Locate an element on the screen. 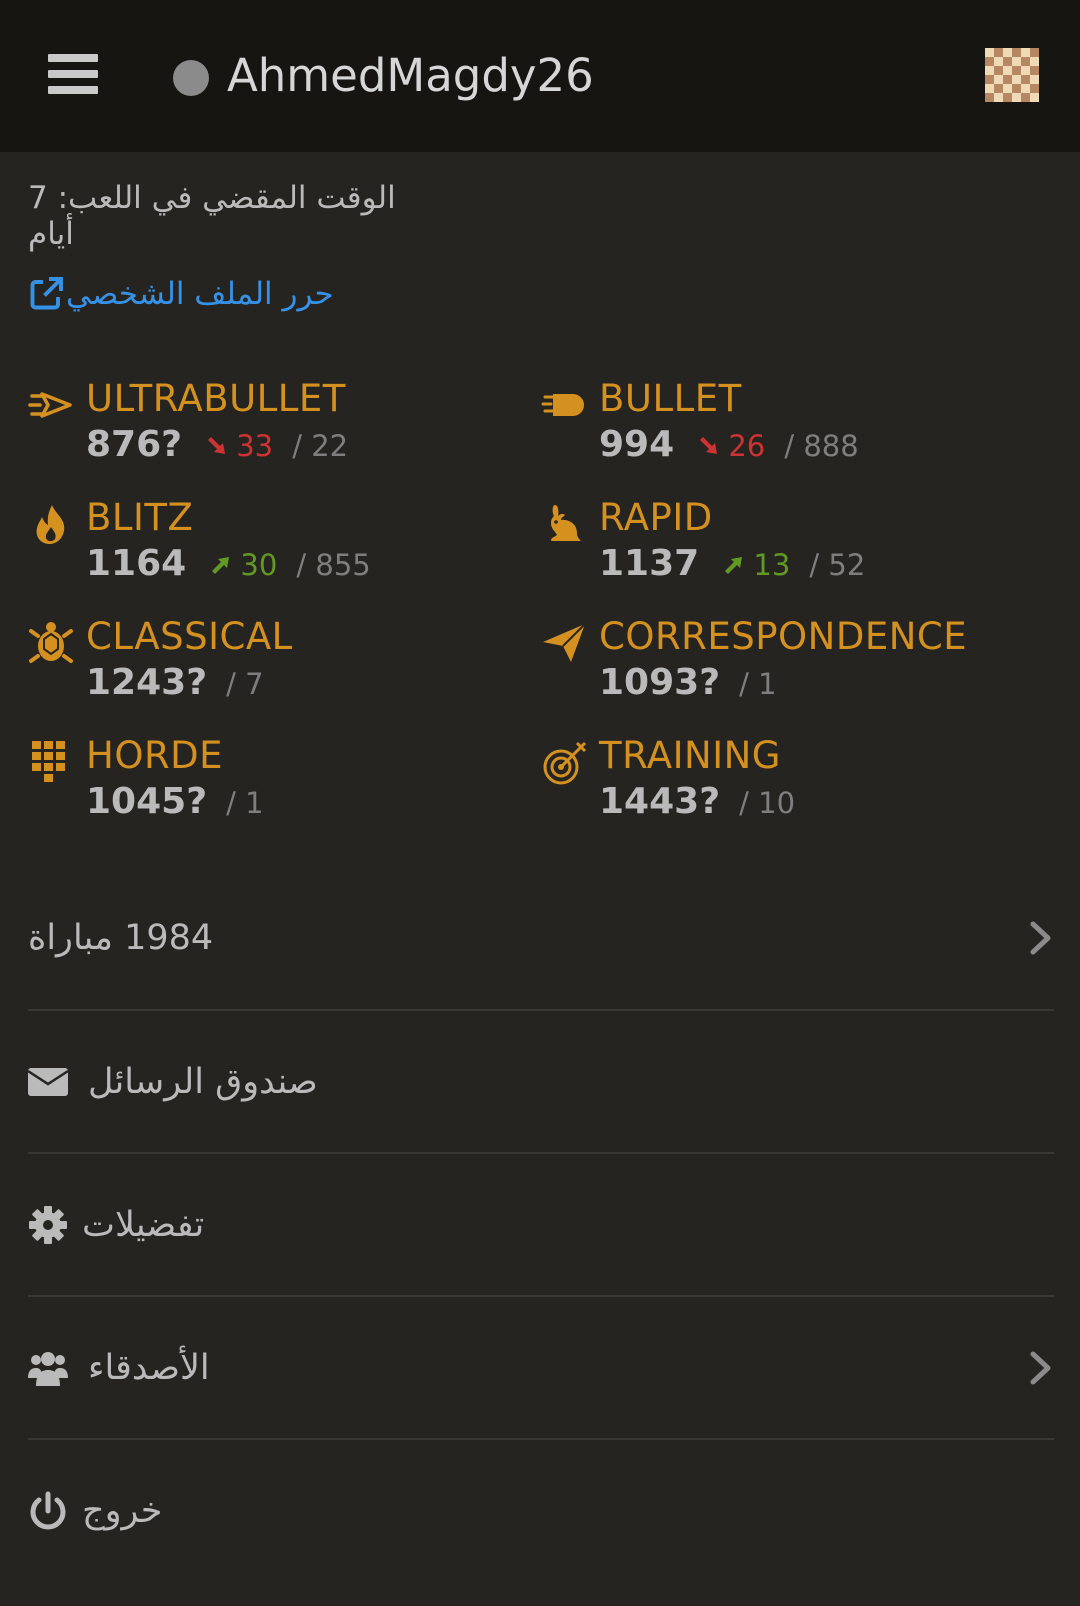 This screenshot has height=1606, width=1080. perf-rating: 994 is located at coordinates (637, 444).